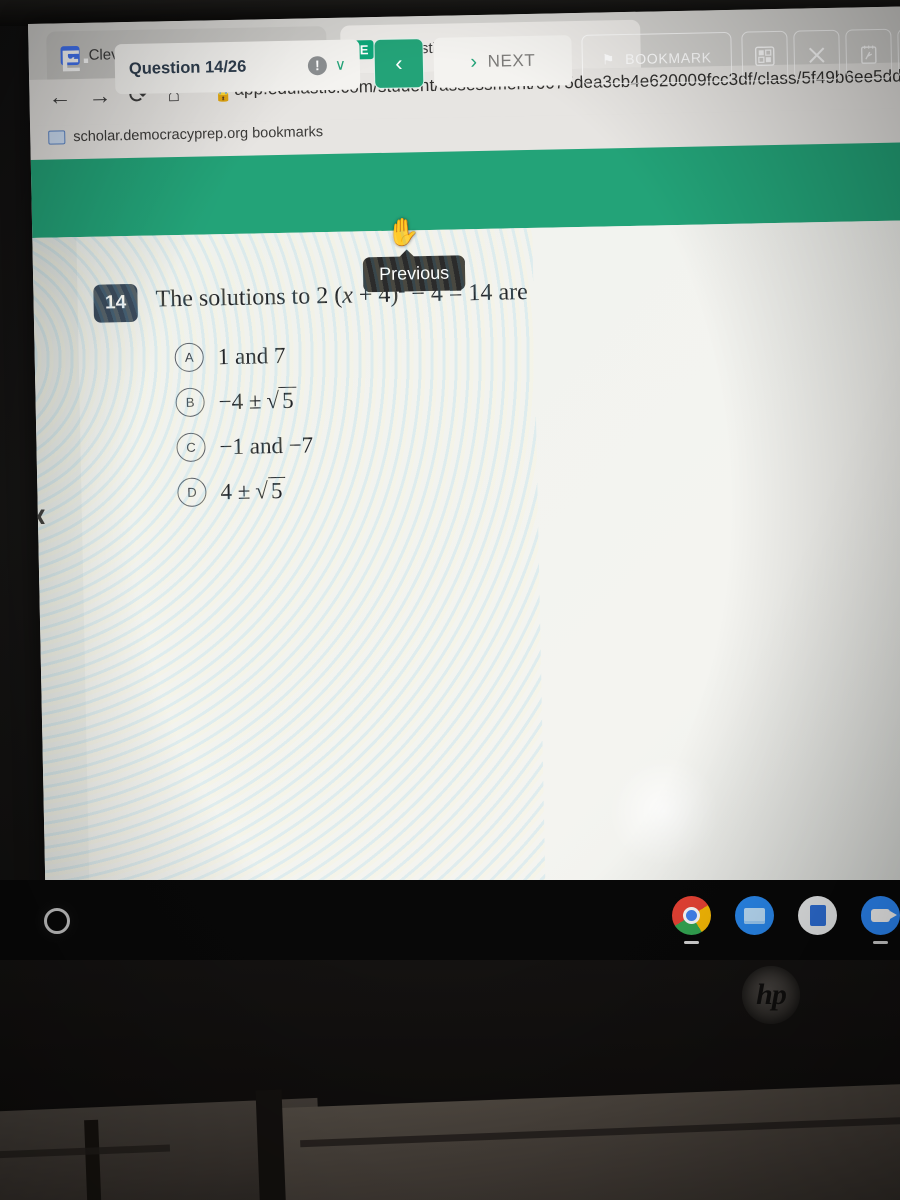 This screenshot has height=1200, width=900. I want to click on warning-icon: !, so click(317, 65).